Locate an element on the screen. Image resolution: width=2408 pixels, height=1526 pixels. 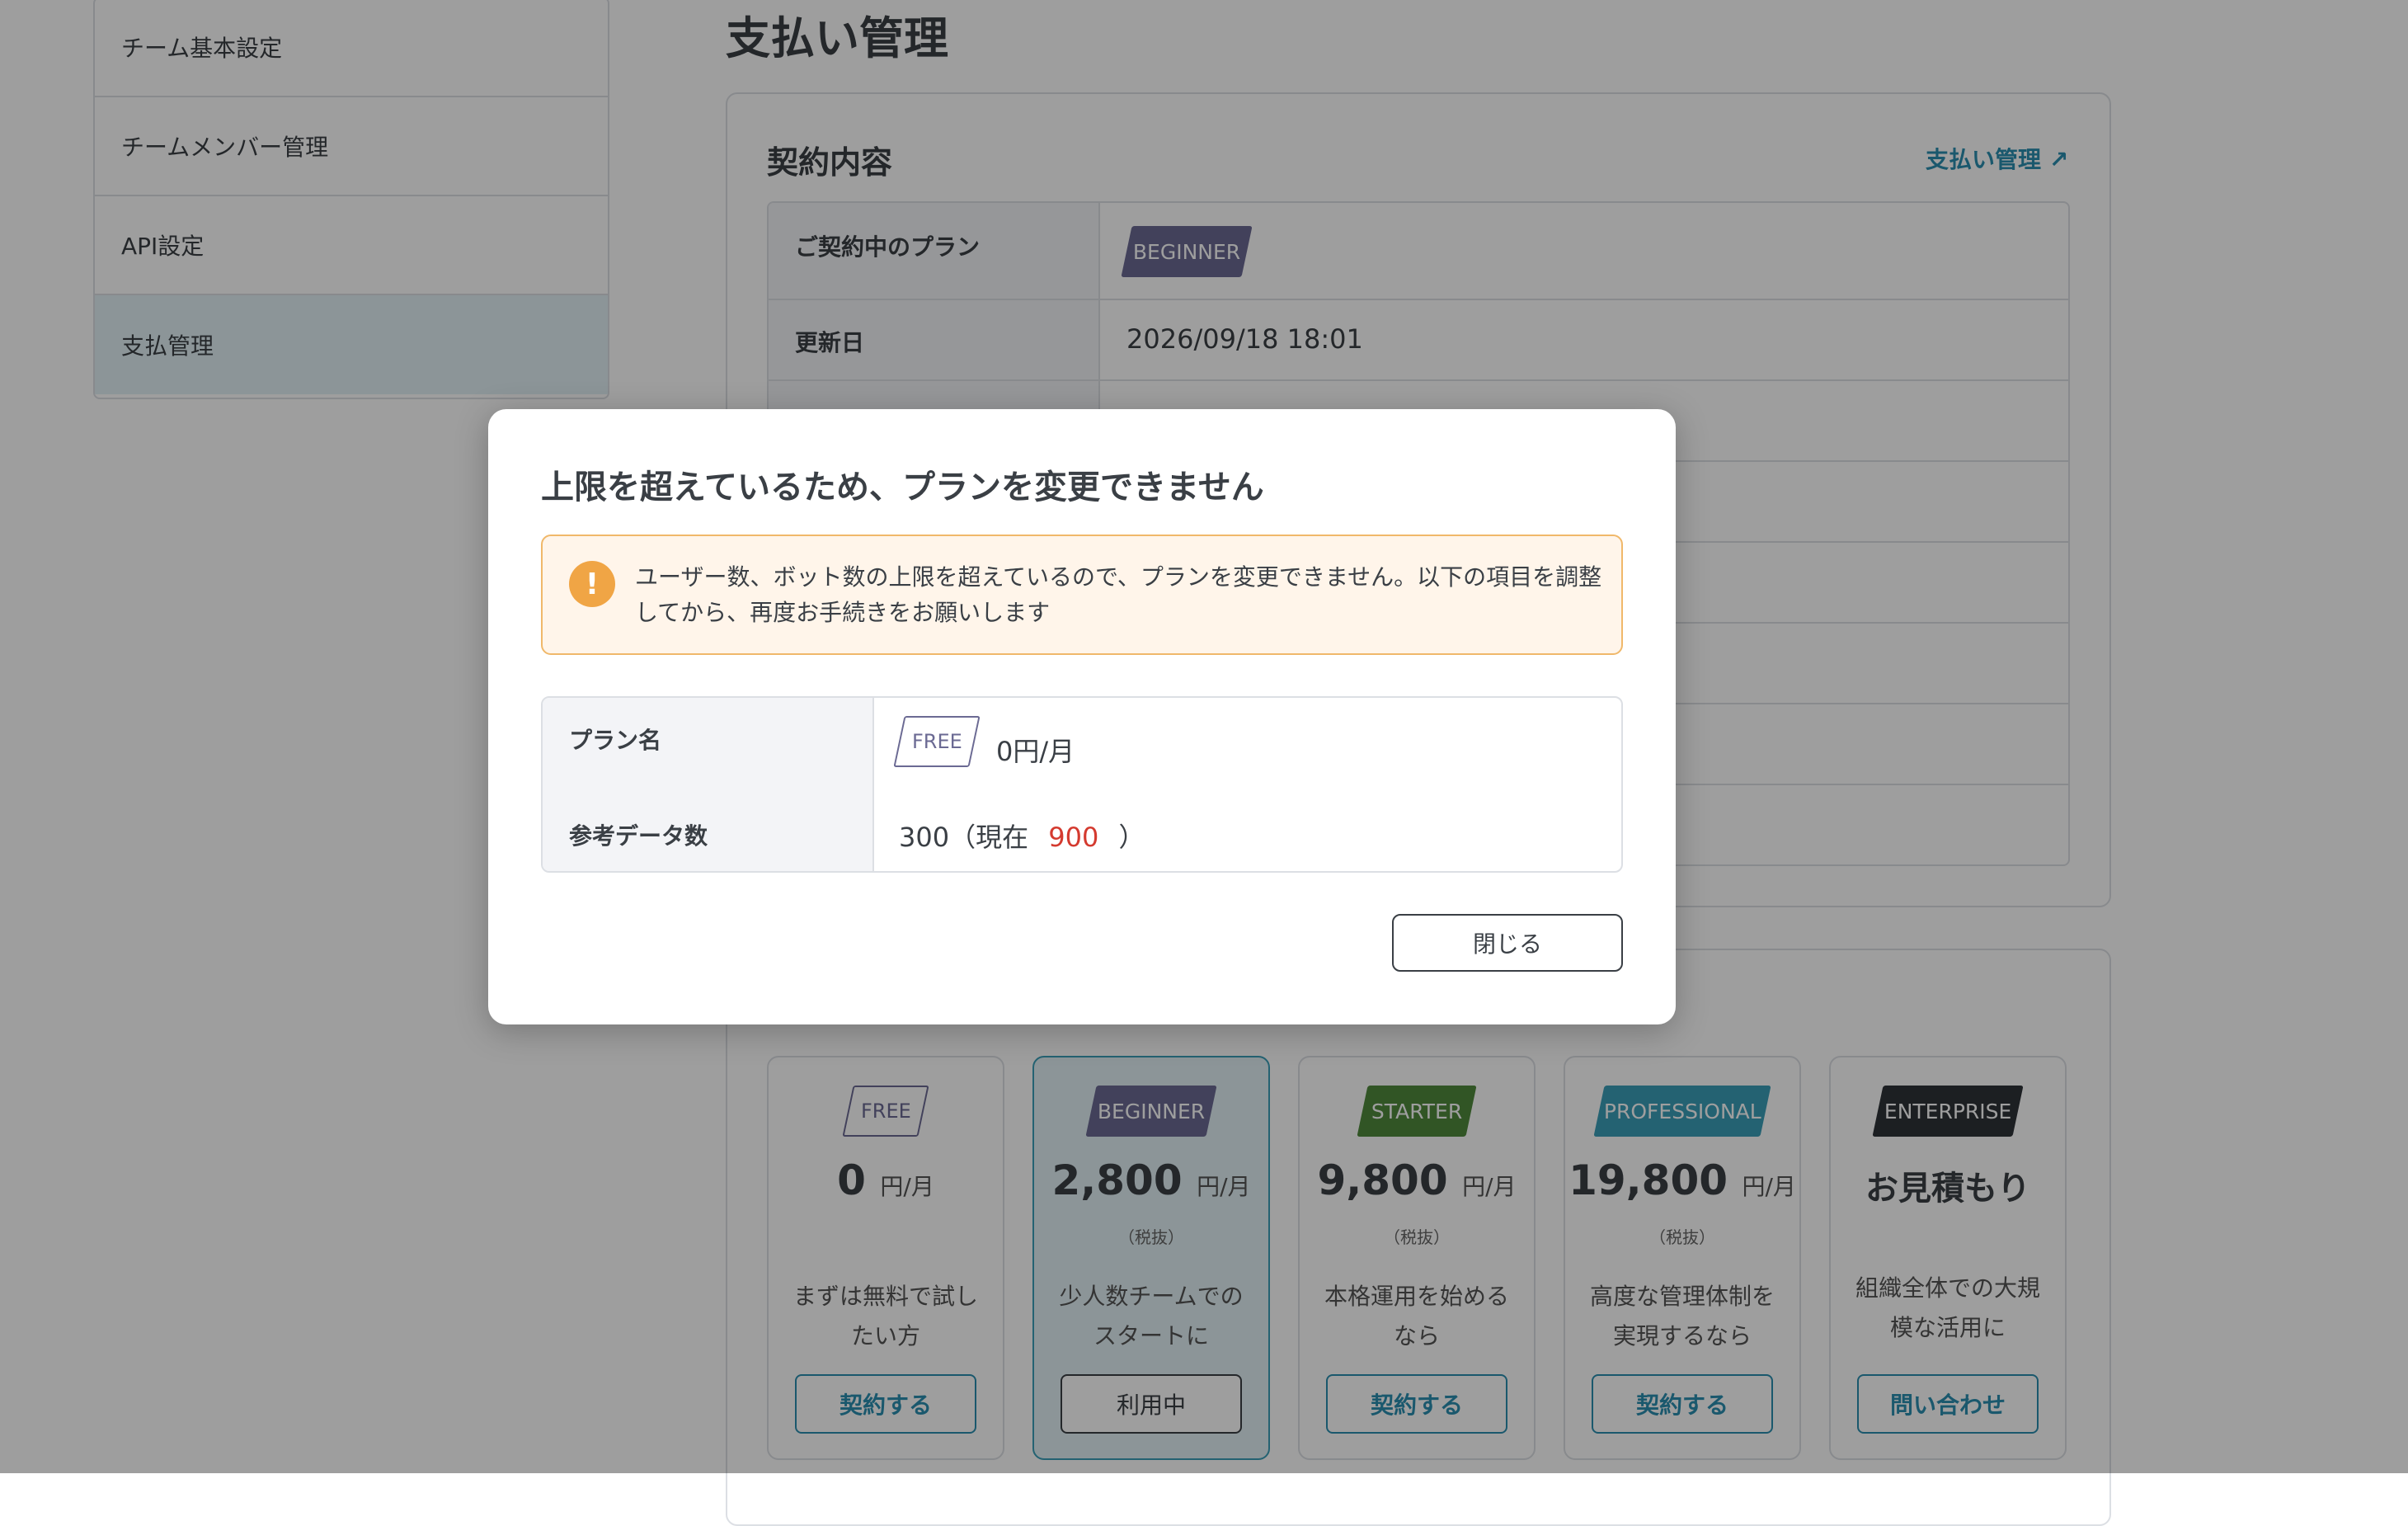
data-limit: 300（現在 is located at coordinates (964, 837).